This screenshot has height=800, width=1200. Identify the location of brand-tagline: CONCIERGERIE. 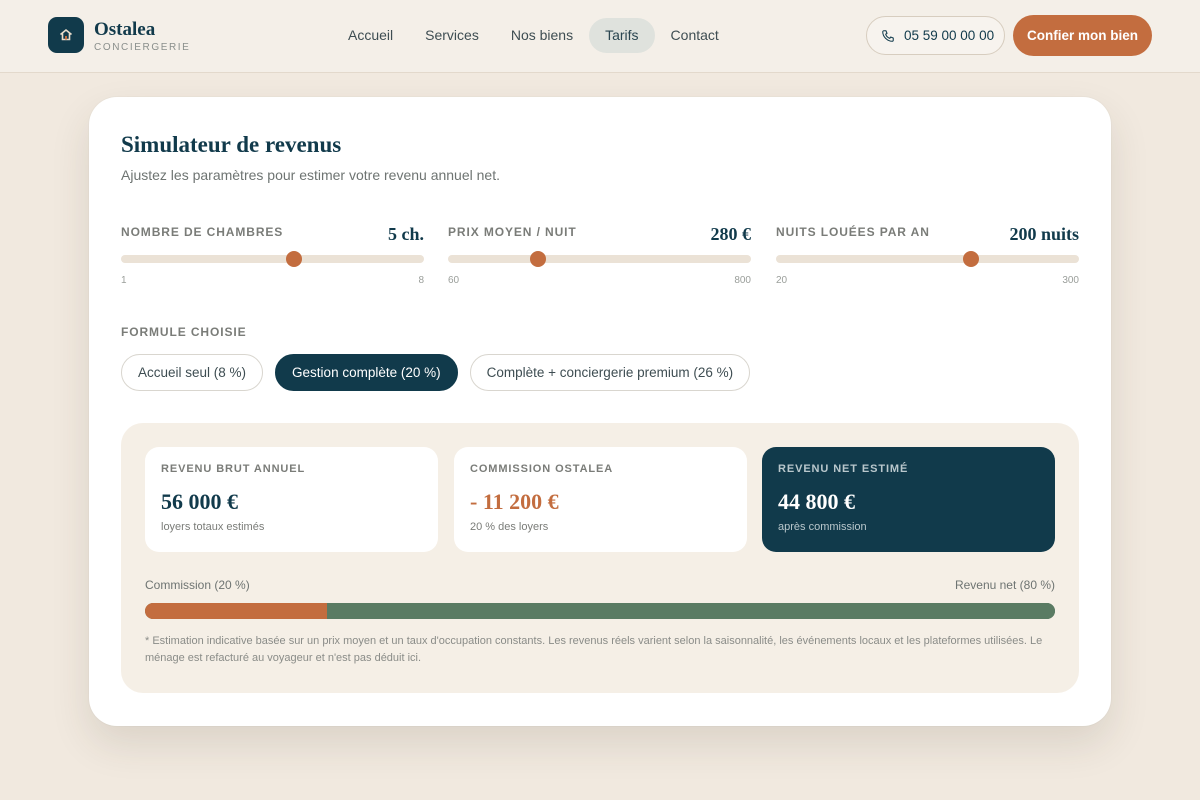
(142, 47).